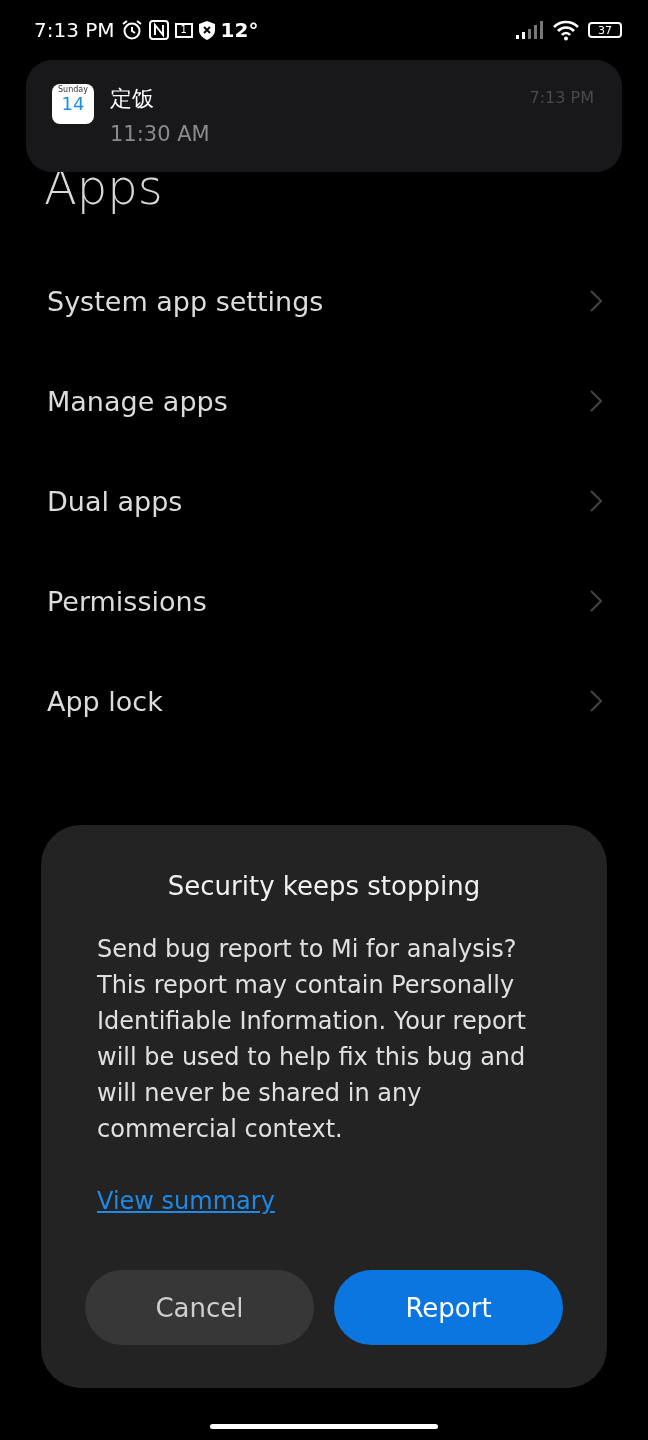 The height and width of the screenshot is (1440, 648). I want to click on settings-item: Dual apps, so click(324, 501).